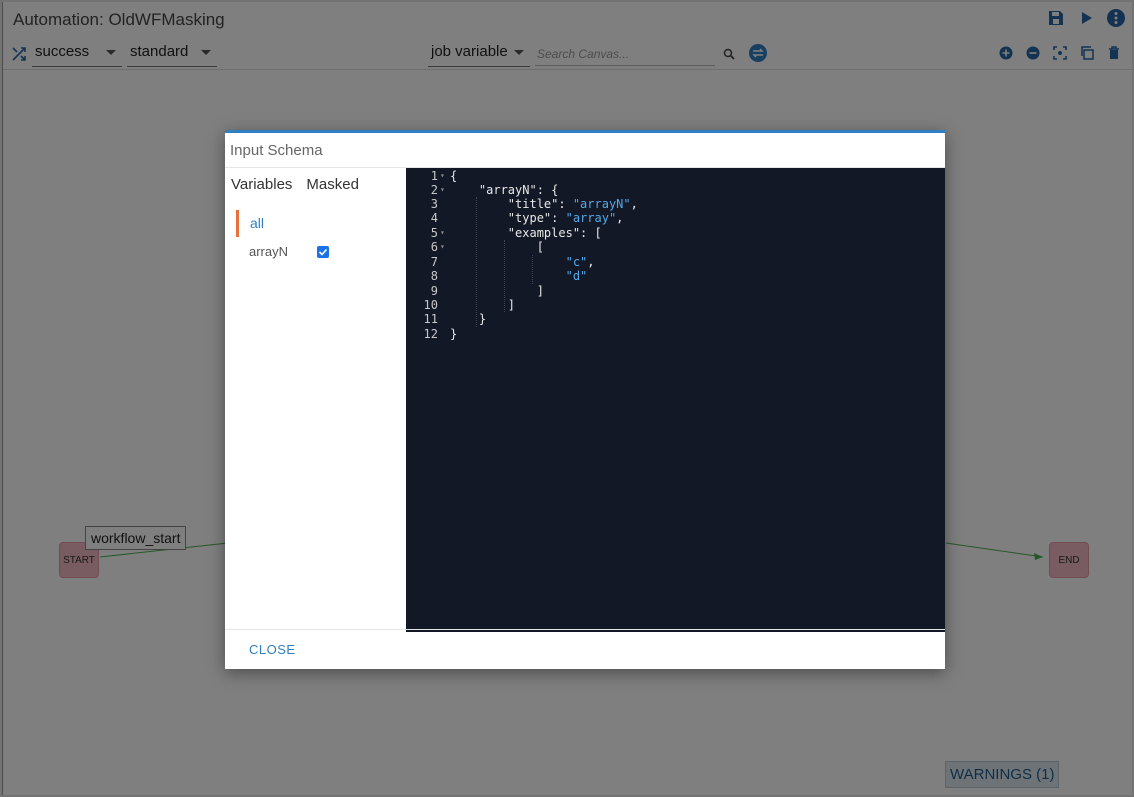  What do you see at coordinates (504, 190) in the screenshot?
I see `code-line: "arrayN": {` at bounding box center [504, 190].